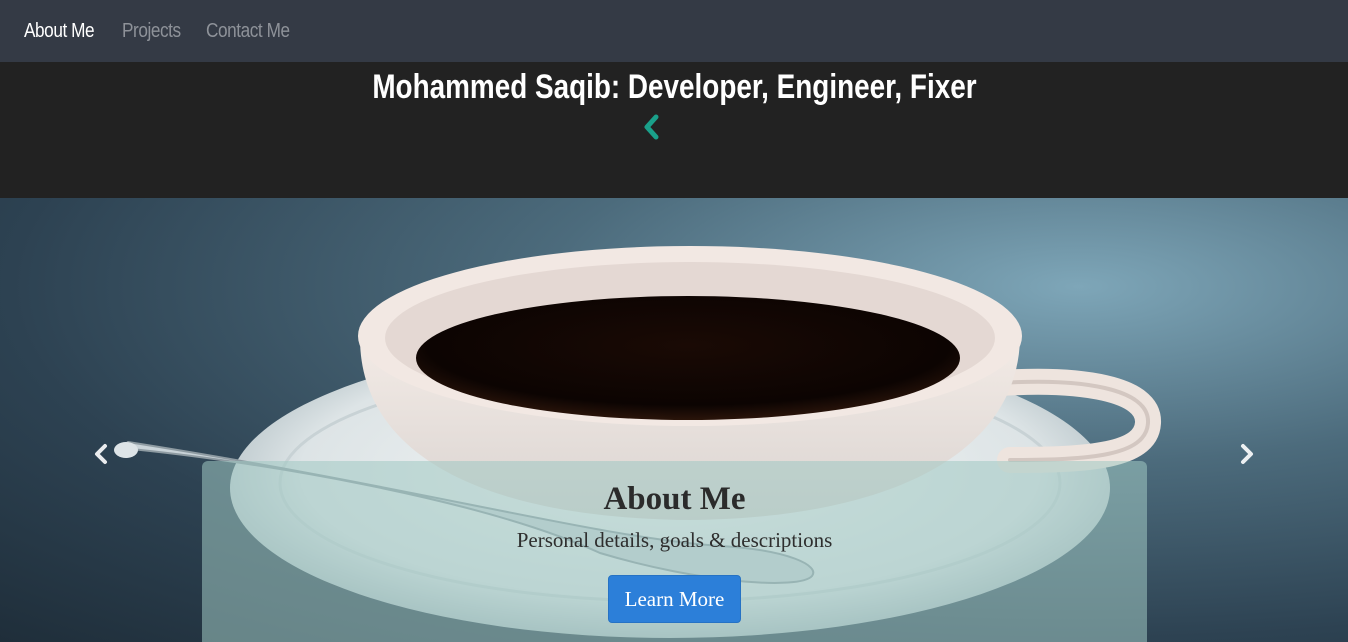 This screenshot has height=642, width=1348. What do you see at coordinates (652, 127) in the screenshot?
I see `chevron-left-icon` at bounding box center [652, 127].